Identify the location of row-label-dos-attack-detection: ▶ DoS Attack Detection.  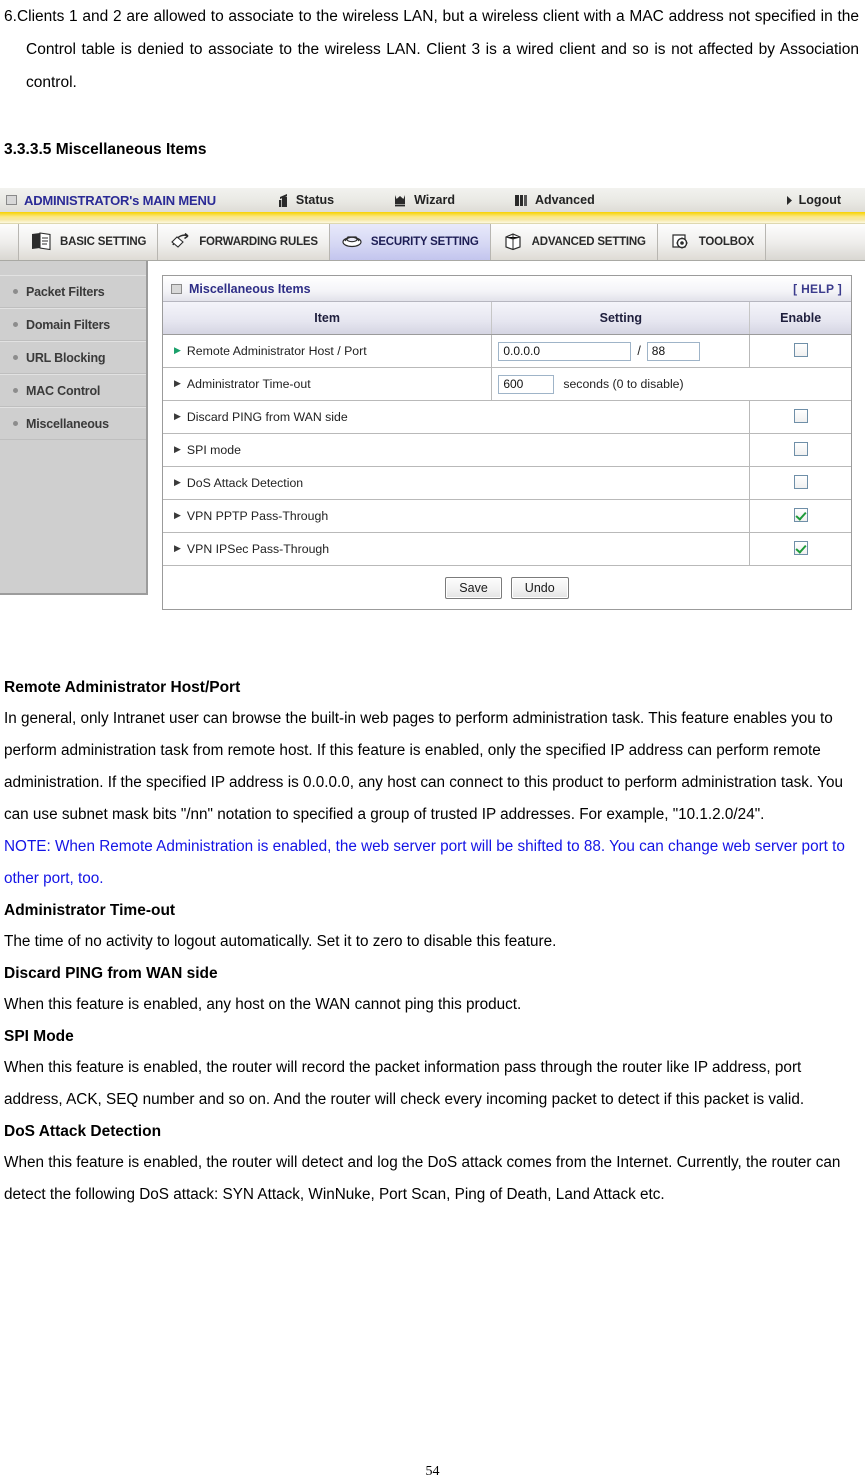
(456, 483).